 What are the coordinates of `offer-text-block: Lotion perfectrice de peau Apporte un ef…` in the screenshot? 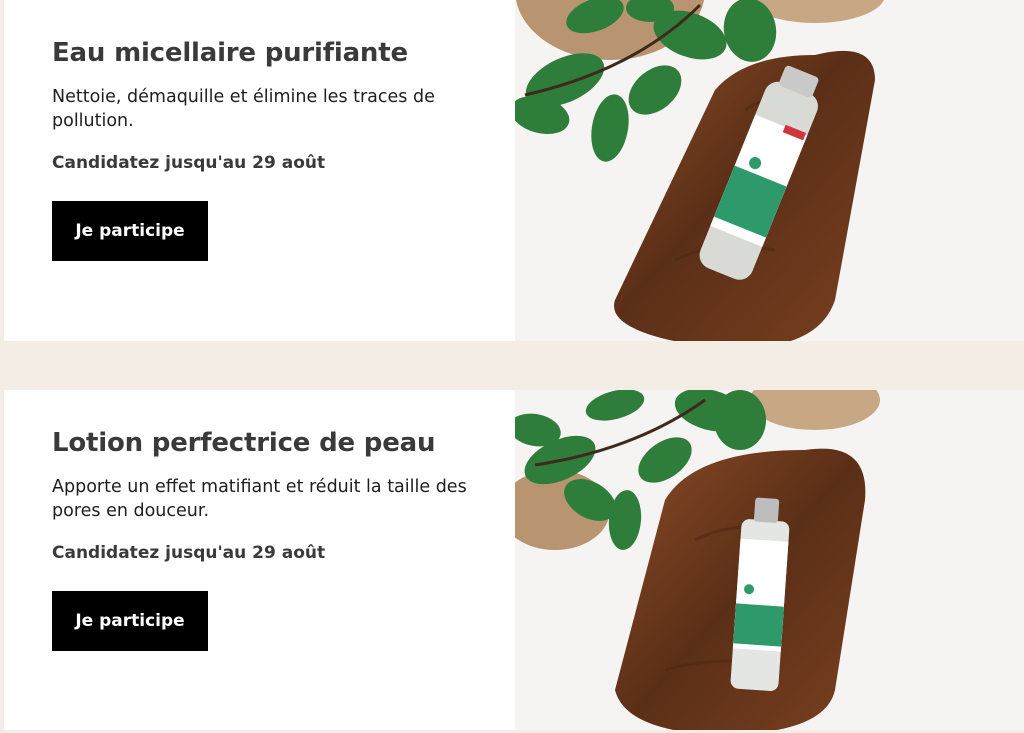 It's located at (262, 540).